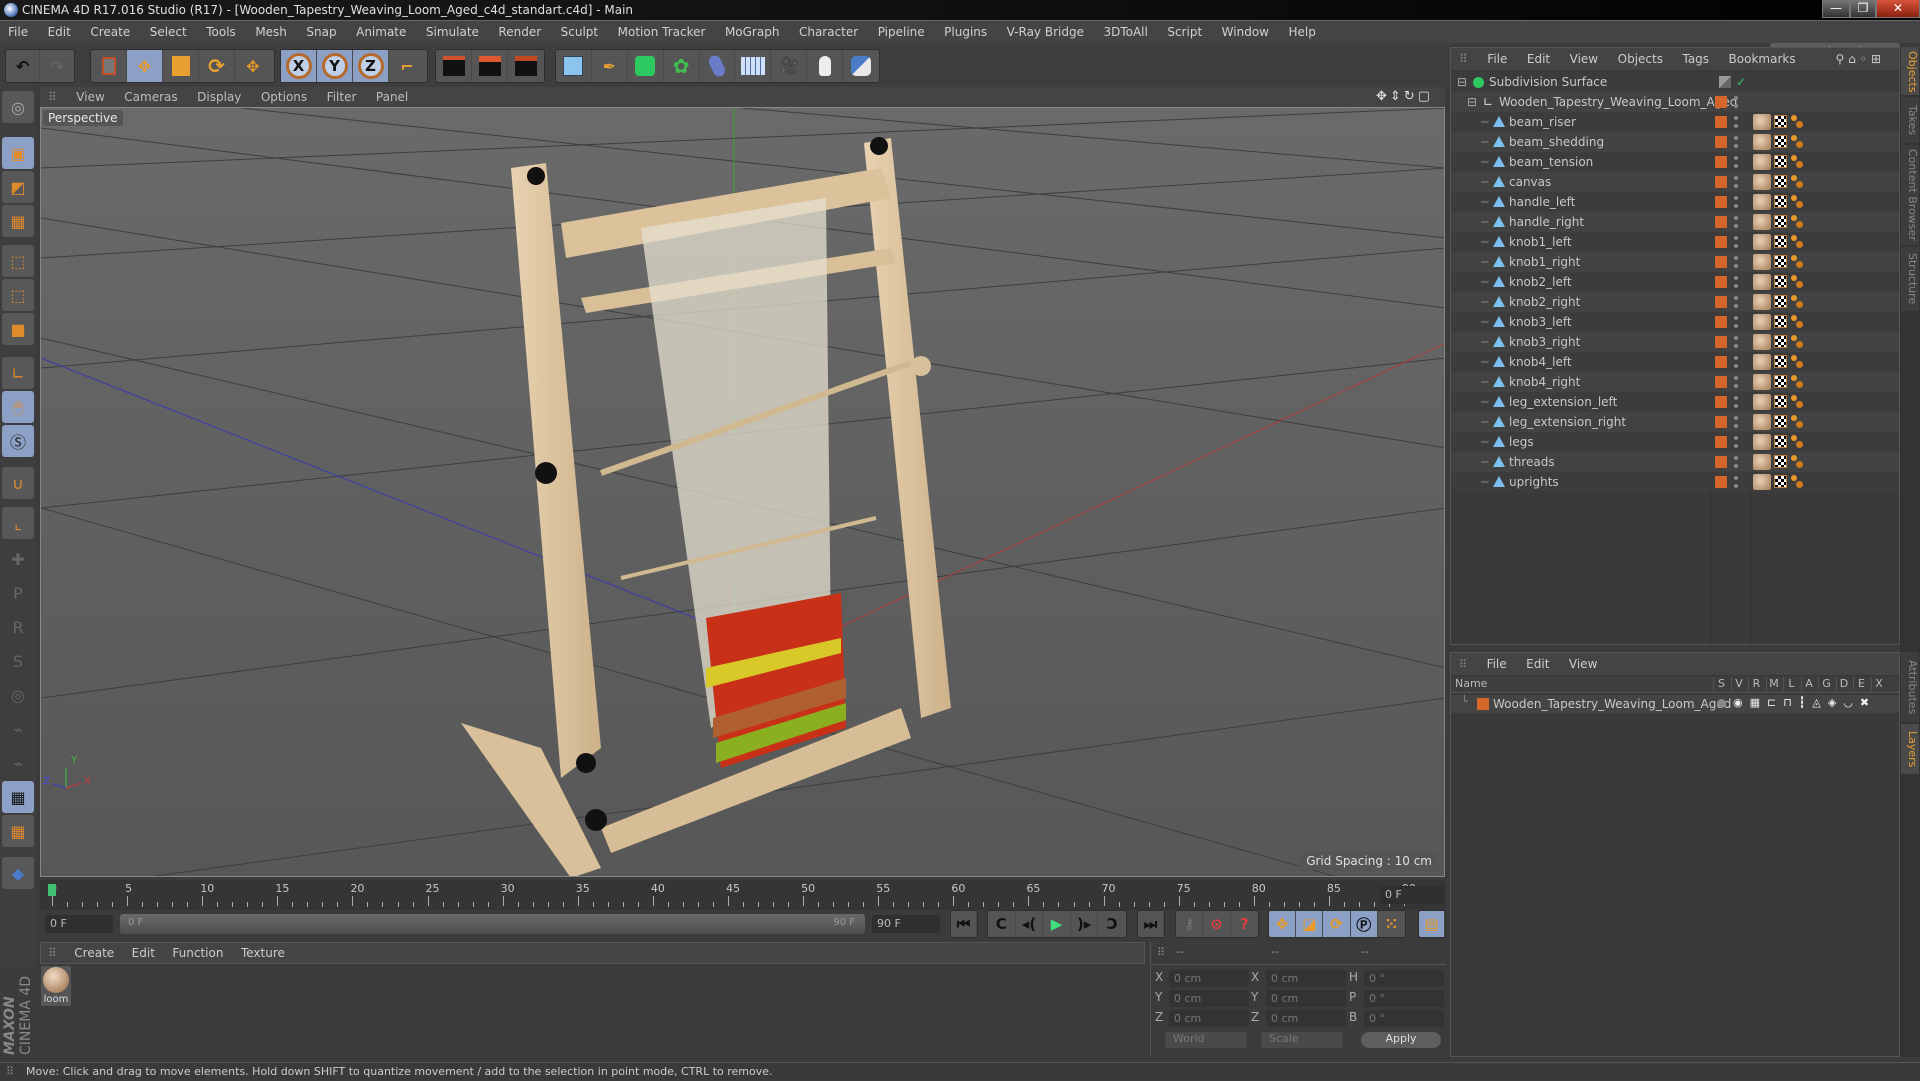 This screenshot has width=1920, height=1081. I want to click on object-row: ─ knob4_right, so click(1675, 382).